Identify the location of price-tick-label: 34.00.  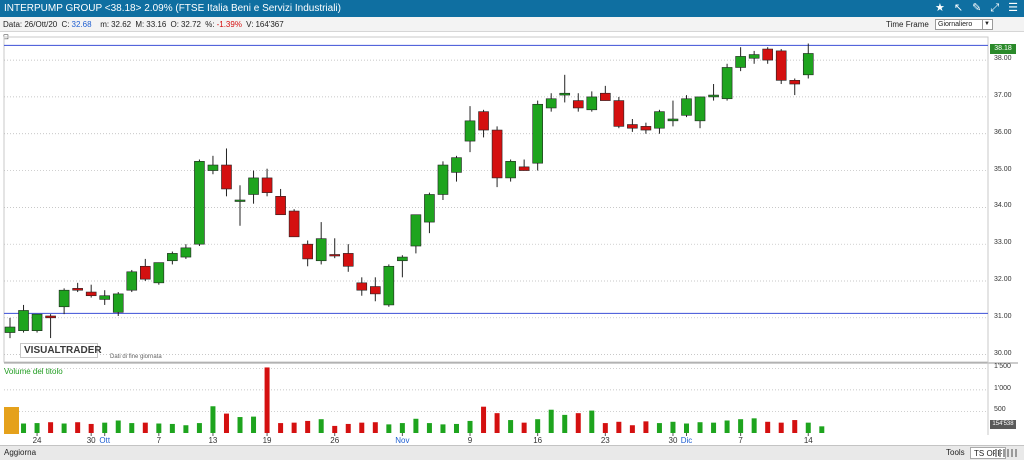
(1003, 206).